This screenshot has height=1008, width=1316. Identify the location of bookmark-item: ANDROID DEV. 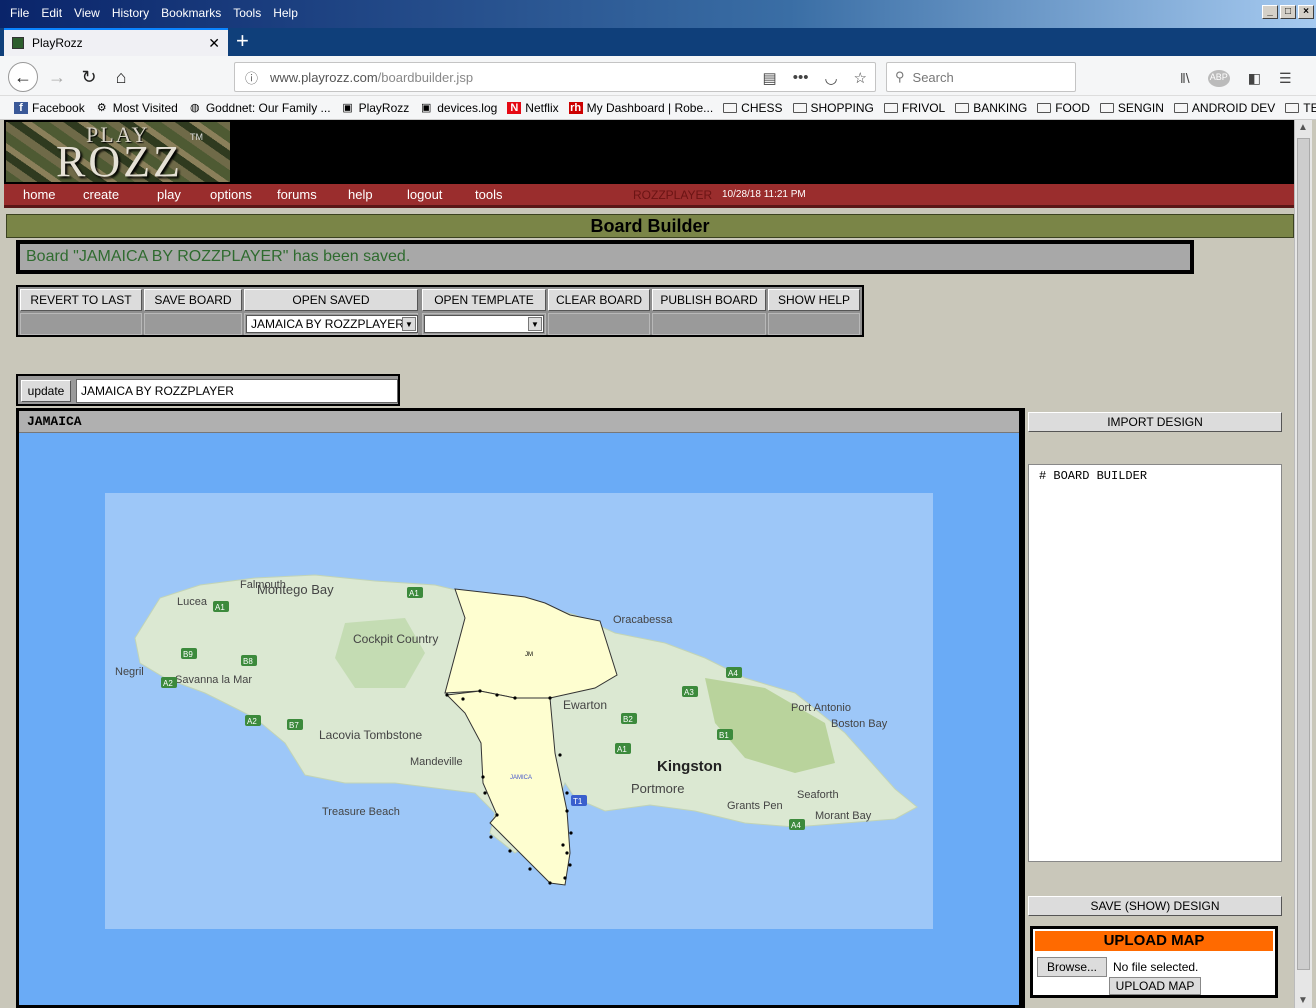
(1224, 108).